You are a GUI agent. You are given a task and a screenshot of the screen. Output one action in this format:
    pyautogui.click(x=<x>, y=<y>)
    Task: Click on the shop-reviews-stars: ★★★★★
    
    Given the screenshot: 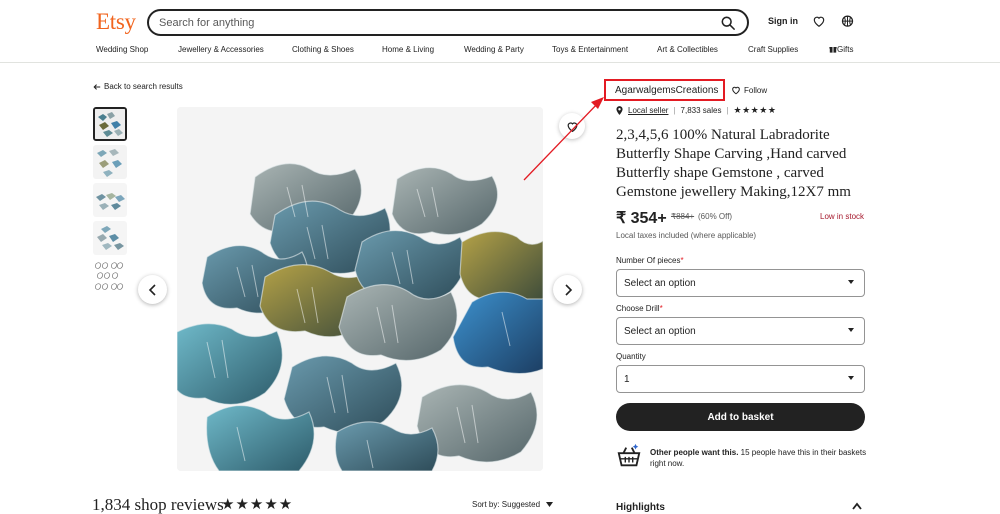 What is the action you would take?
    pyautogui.click(x=257, y=504)
    